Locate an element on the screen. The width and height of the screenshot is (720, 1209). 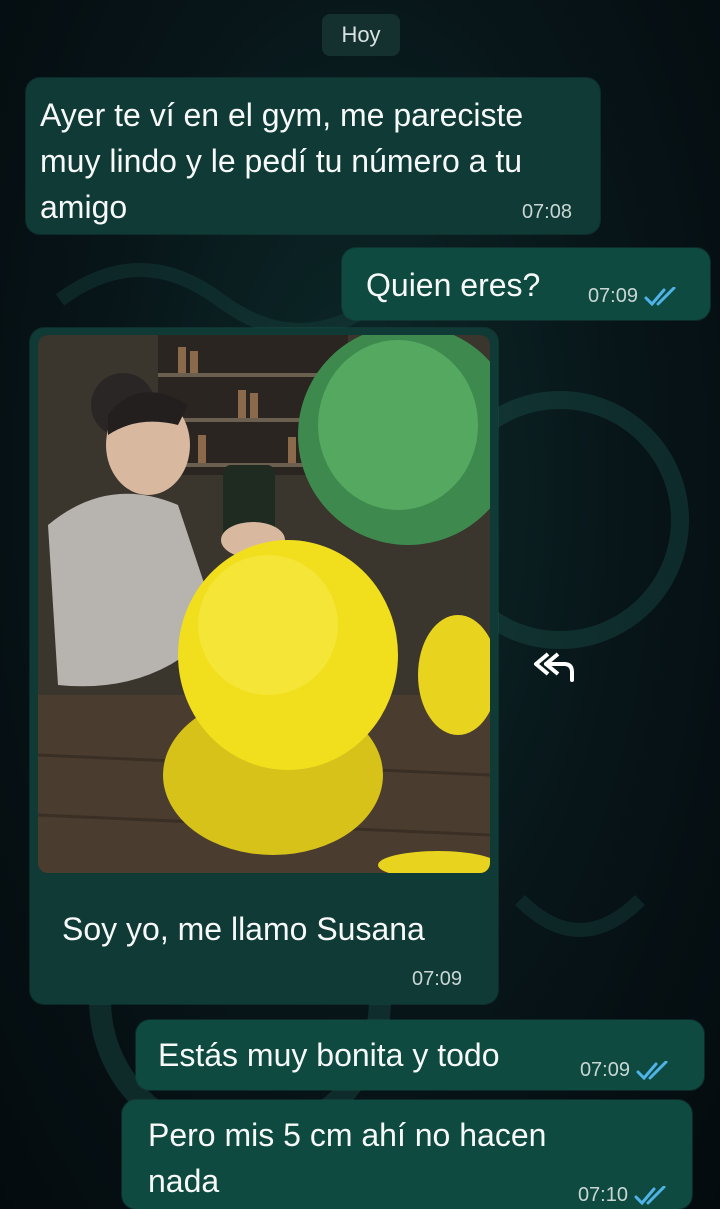
message-text: Pero mis 5 cm ahí no hacen nada is located at coordinates (347, 1158).